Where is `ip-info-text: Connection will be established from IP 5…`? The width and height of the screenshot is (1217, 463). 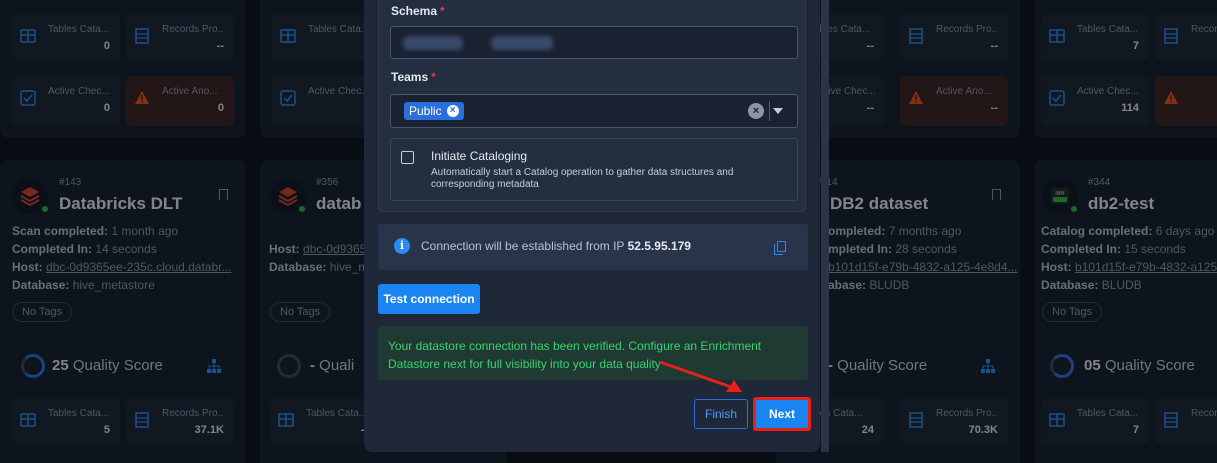 ip-info-text: Connection will be established from IP 5… is located at coordinates (556, 246).